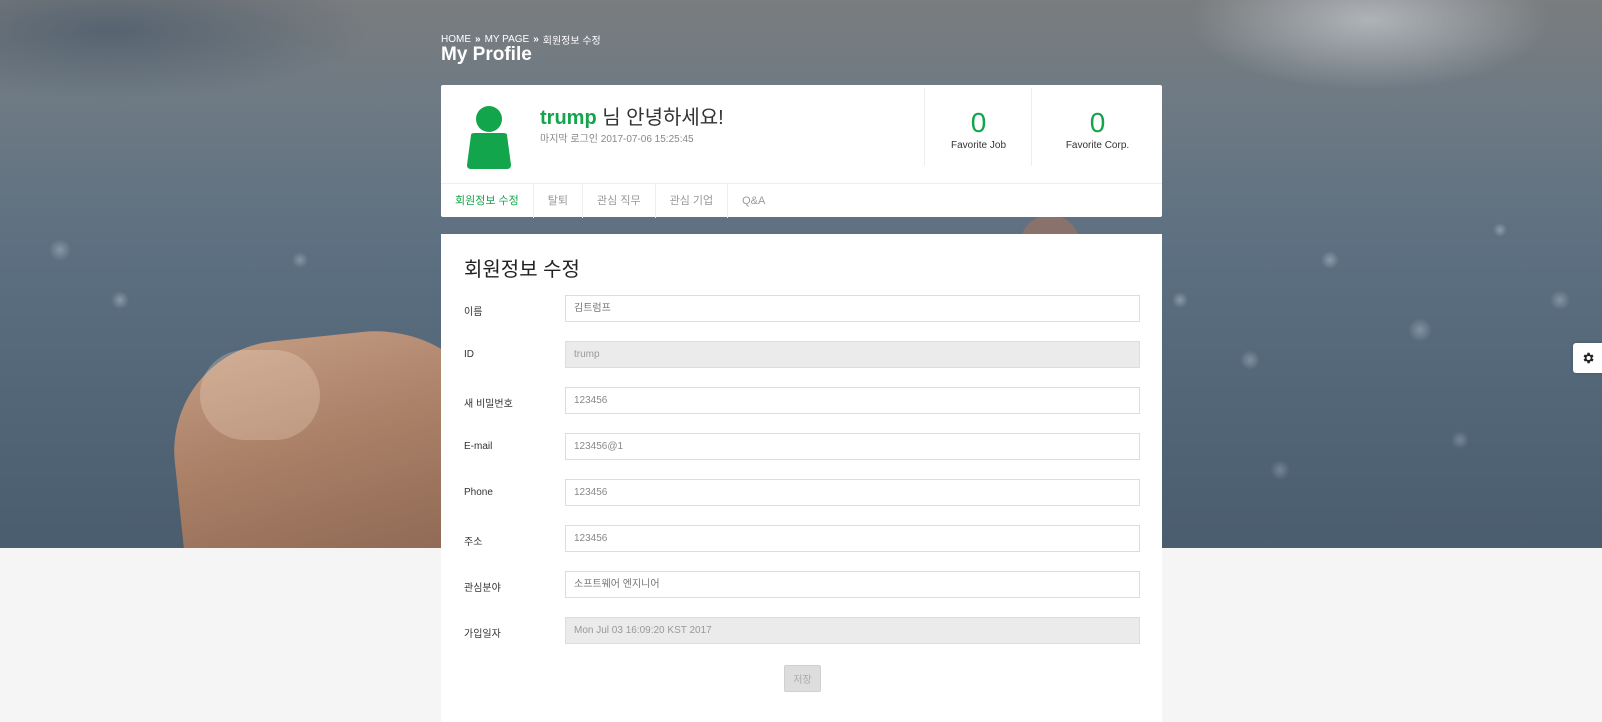 The image size is (1602, 722). Describe the element at coordinates (1097, 145) in the screenshot. I see `favorite-corp-label: Favorite Corp.` at that location.